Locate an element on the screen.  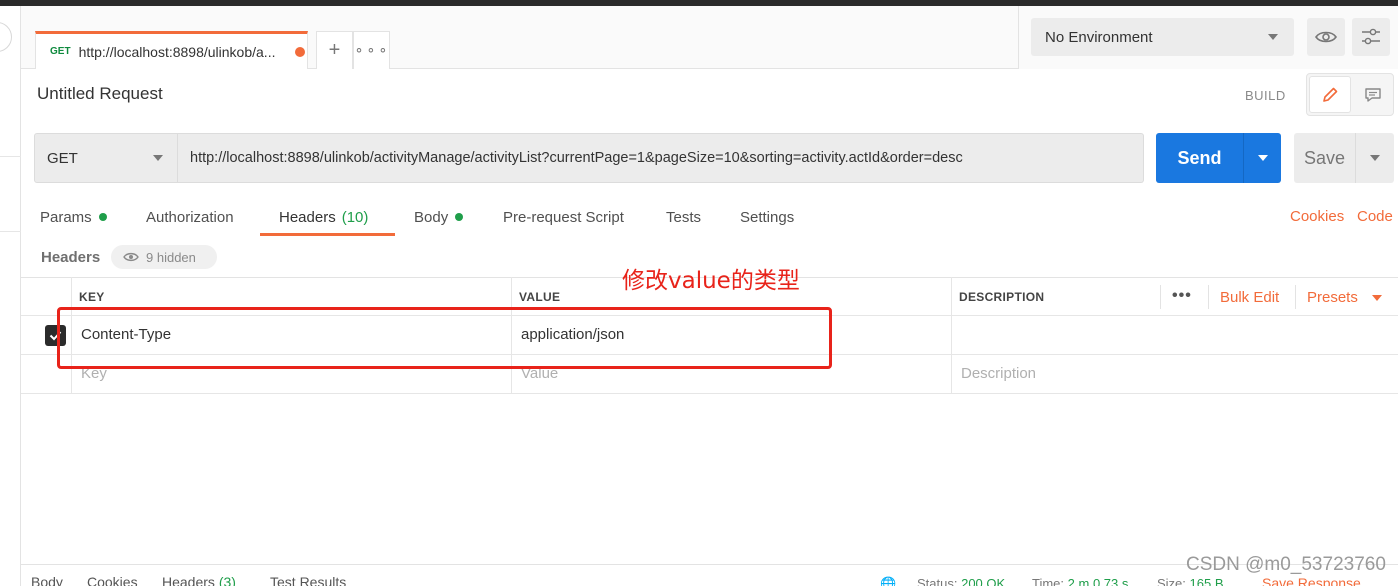
send-label: Send is located at coordinates (1200, 158).